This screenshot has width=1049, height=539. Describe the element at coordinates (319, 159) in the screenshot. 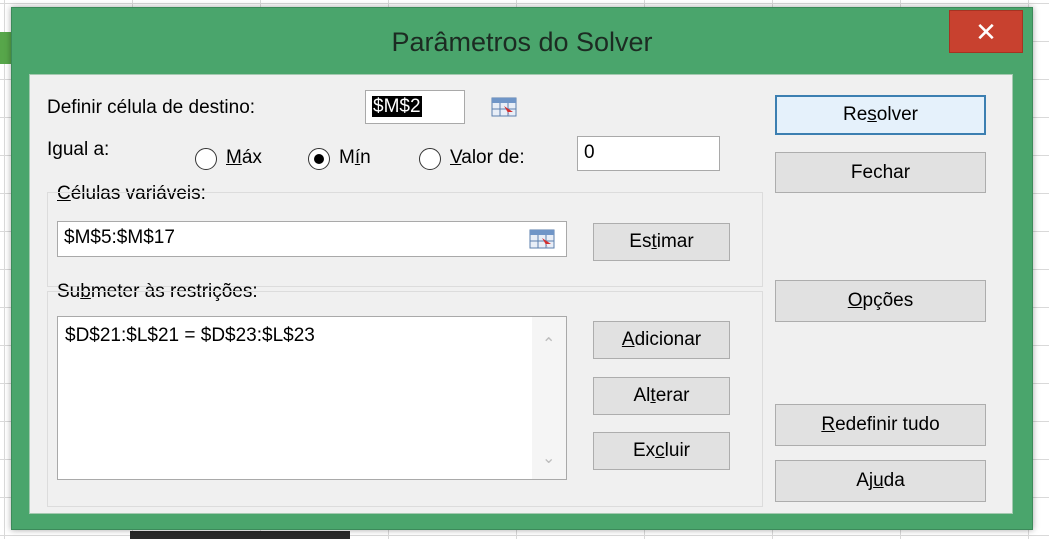

I see `min-radio` at that location.